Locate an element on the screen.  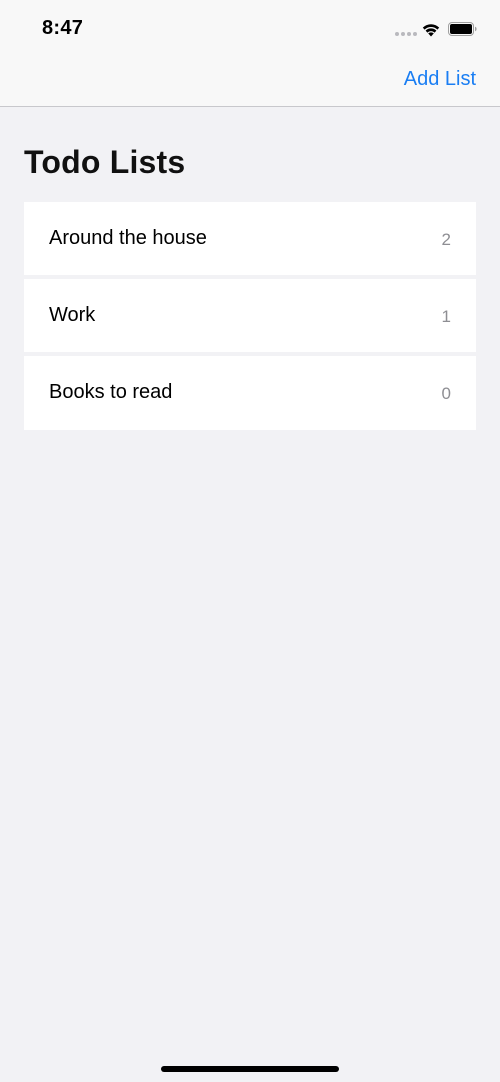
list-item: Books to read 0 is located at coordinates (250, 393).